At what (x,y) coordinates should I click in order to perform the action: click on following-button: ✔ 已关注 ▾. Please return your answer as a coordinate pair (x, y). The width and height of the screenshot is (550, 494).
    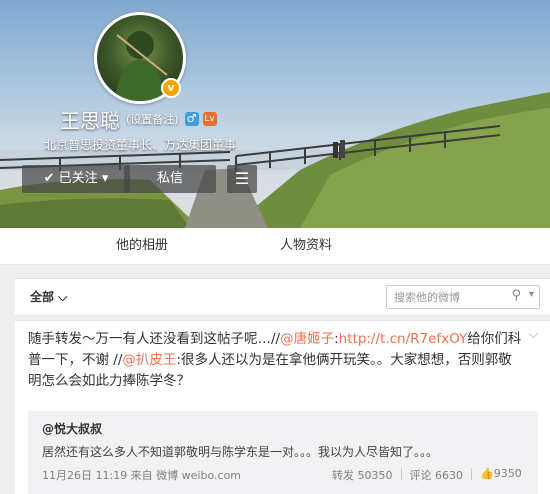
    Looking at the image, I should click on (76, 179).